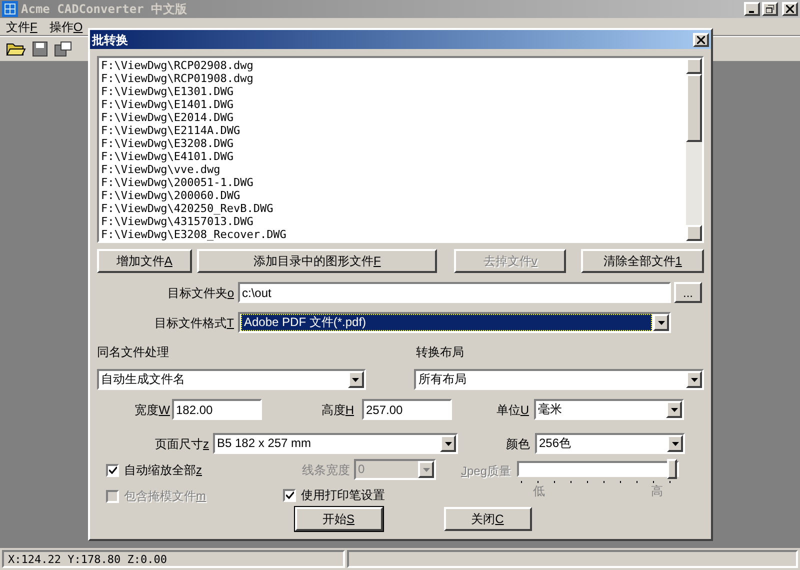 The height and width of the screenshot is (570, 800). What do you see at coordinates (10, 9) in the screenshot?
I see `app-icon` at bounding box center [10, 9].